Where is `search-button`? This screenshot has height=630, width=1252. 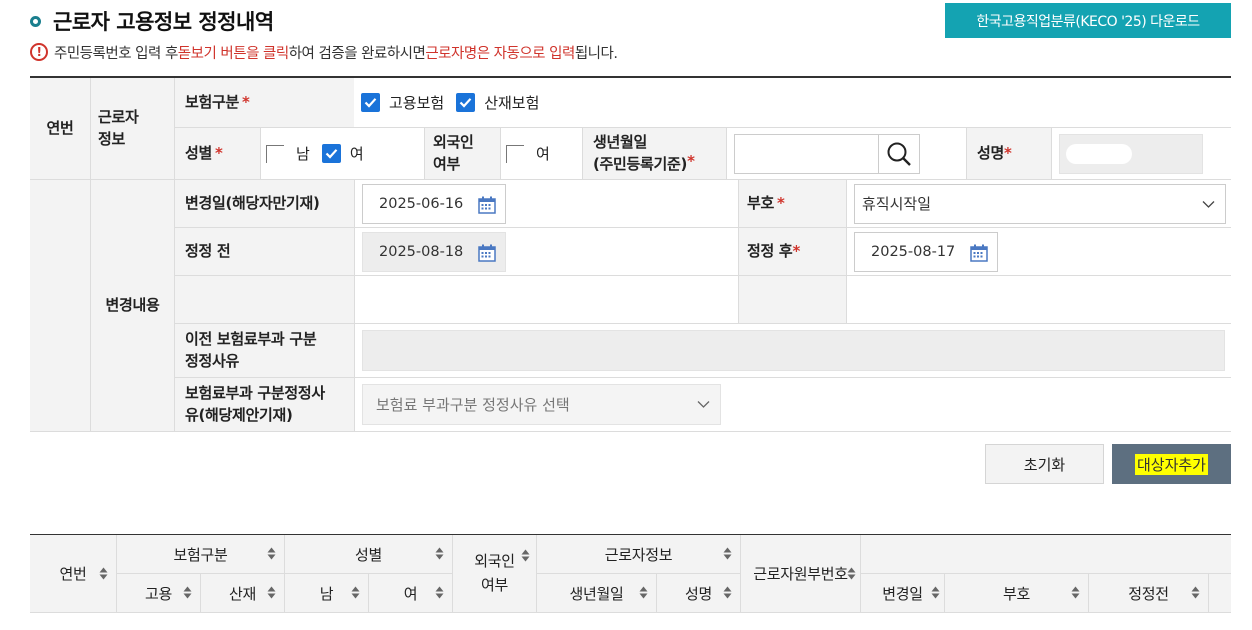 search-button is located at coordinates (899, 153).